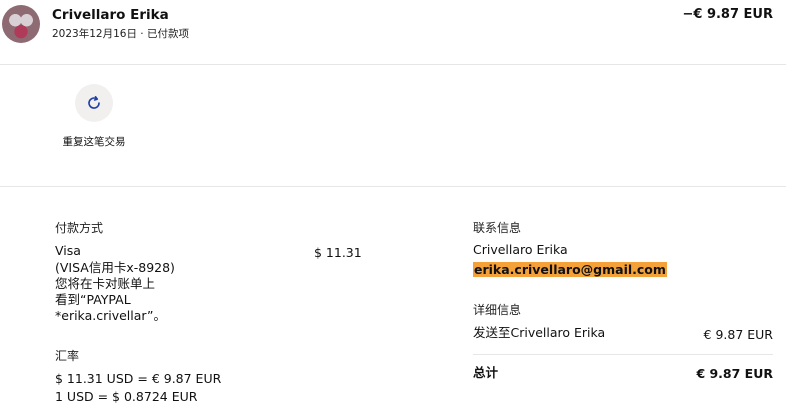  Describe the element at coordinates (94, 142) in the screenshot. I see `repeat-transaction-label: 重复这笔交易` at that location.